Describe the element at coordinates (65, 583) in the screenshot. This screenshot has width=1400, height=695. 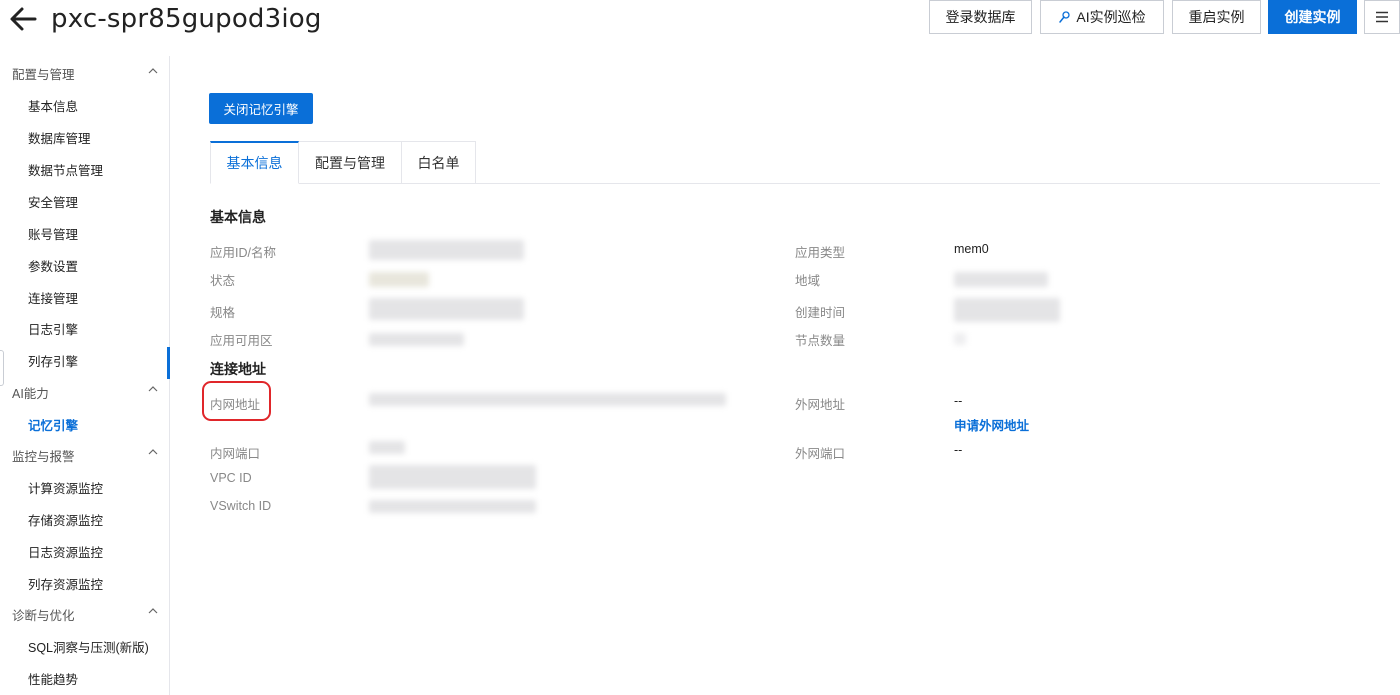
I see `sidebar-item-columnar-monitor: 列存资源监控` at that location.